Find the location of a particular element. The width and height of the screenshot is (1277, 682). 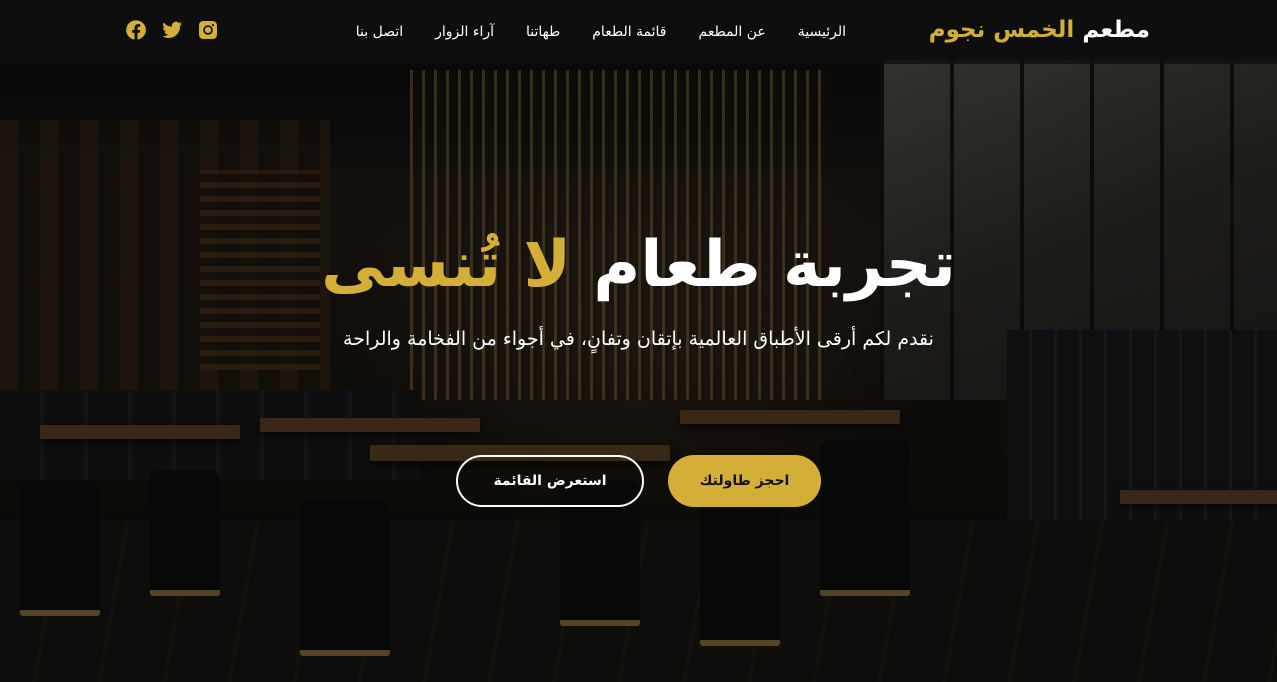

twitter-icon is located at coordinates (172, 30).